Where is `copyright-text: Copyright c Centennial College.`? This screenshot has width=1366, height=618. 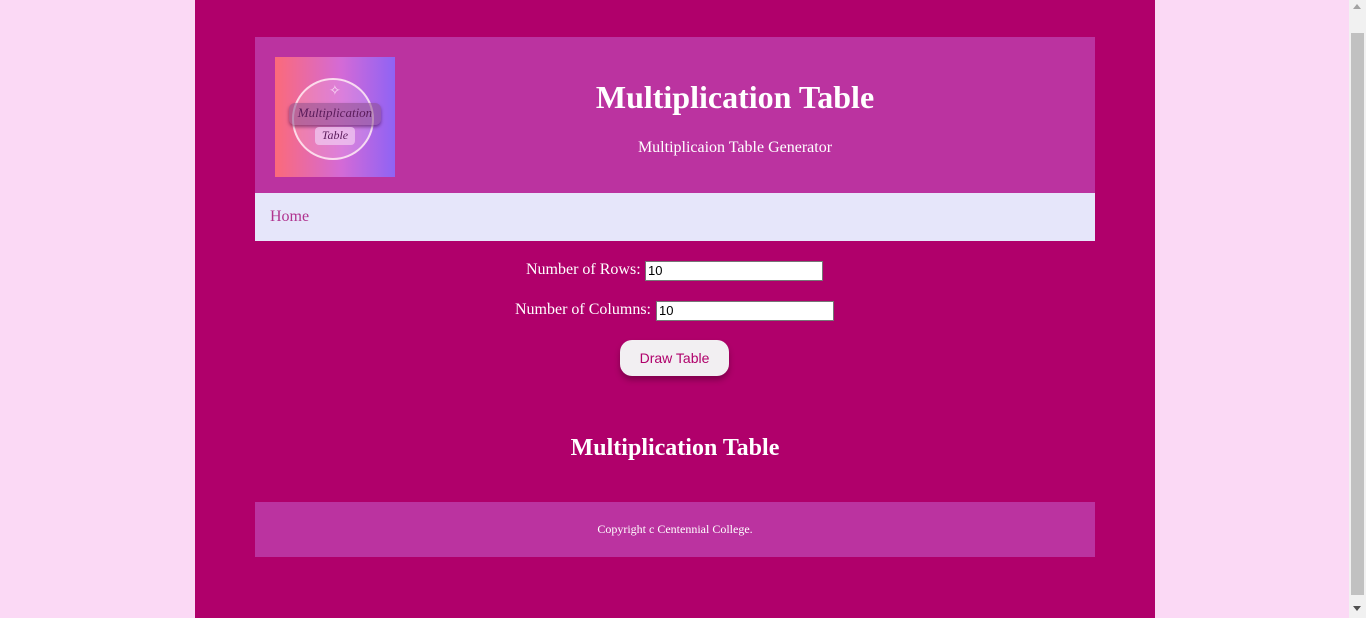
copyright-text: Copyright c Centennial College. is located at coordinates (675, 529).